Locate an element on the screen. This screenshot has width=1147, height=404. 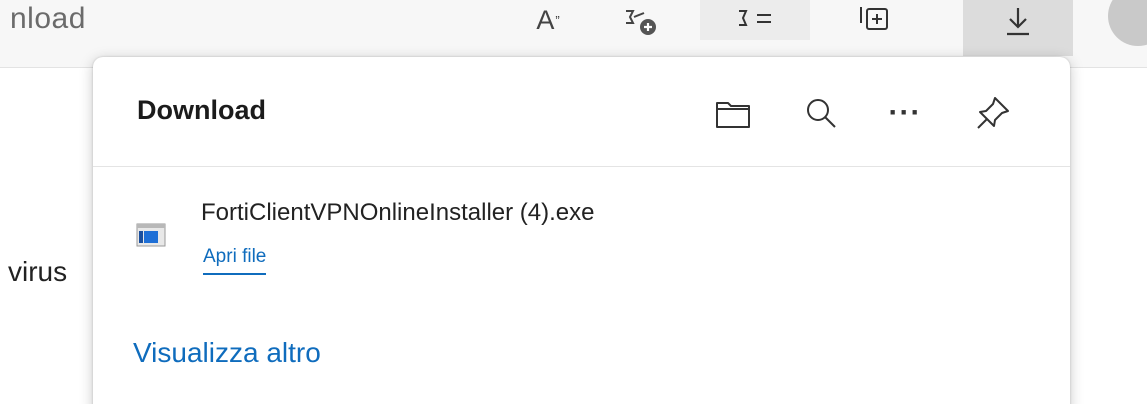
read-aloud-button: A” is located at coordinates (548, 20).